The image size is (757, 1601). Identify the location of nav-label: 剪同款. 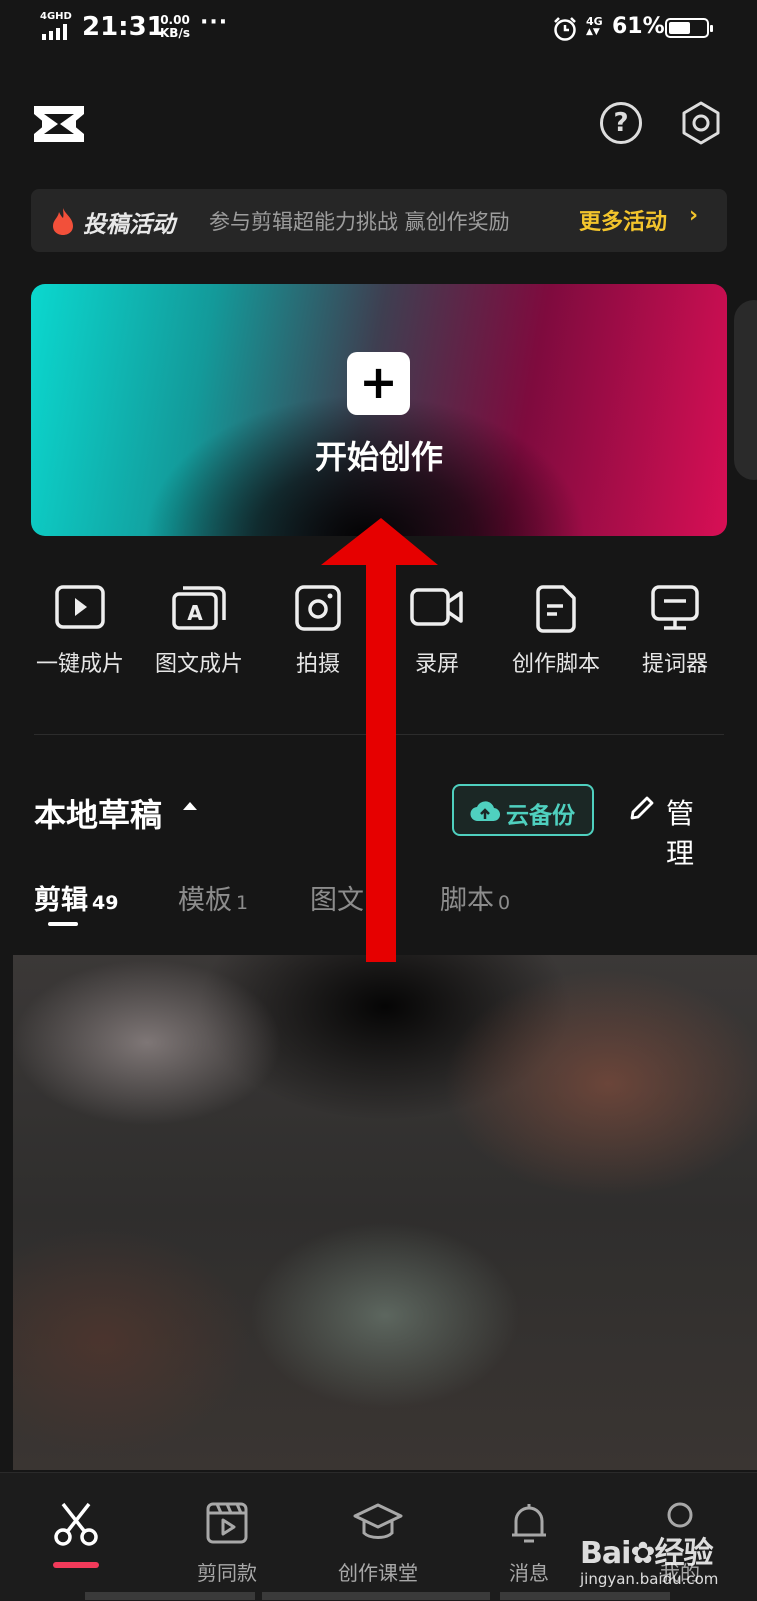
(227, 1573).